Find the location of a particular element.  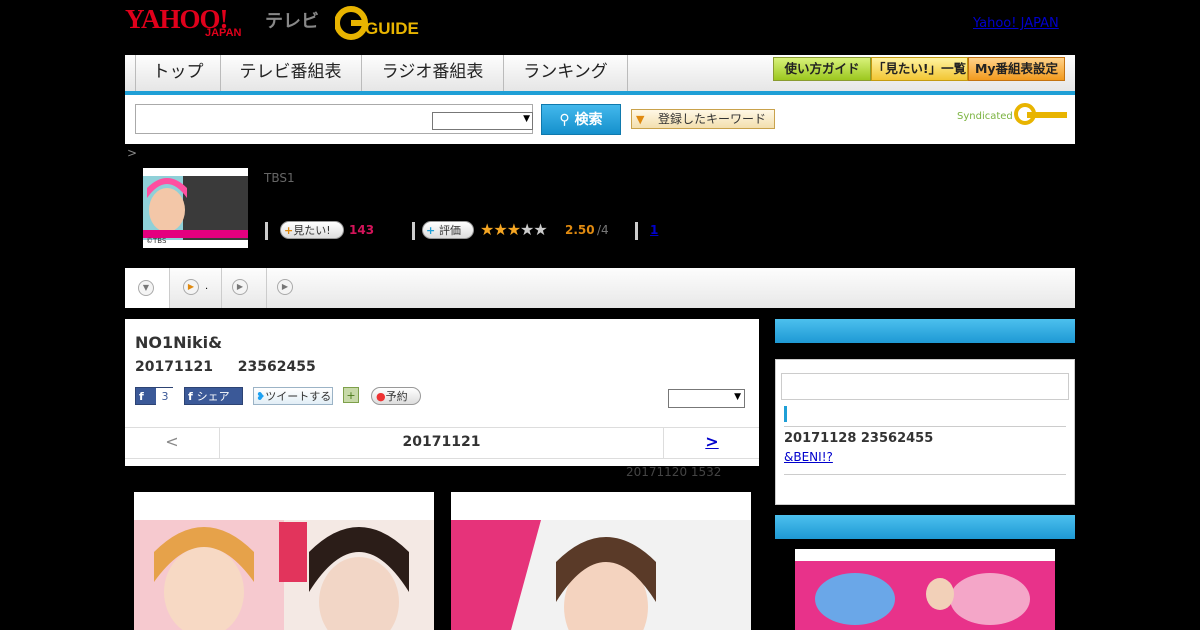

keyword-button-label: 登録したキーワード is located at coordinates (712, 119).